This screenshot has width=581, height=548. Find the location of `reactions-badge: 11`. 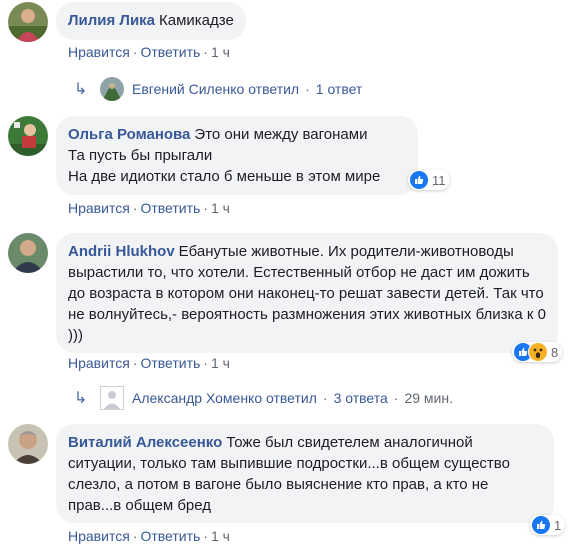

reactions-badge: 11 is located at coordinates (429, 180).